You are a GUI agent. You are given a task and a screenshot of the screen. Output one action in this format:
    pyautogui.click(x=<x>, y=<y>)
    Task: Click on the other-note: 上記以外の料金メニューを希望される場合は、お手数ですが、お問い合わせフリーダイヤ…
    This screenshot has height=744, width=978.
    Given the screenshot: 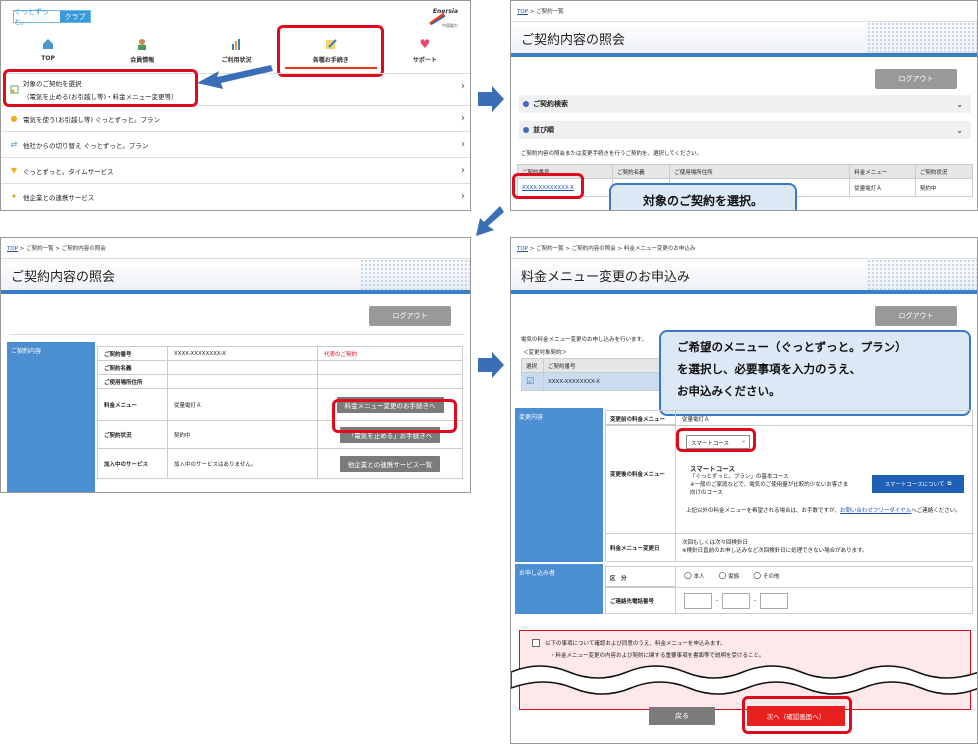 What is the action you would take?
    pyautogui.click(x=823, y=511)
    